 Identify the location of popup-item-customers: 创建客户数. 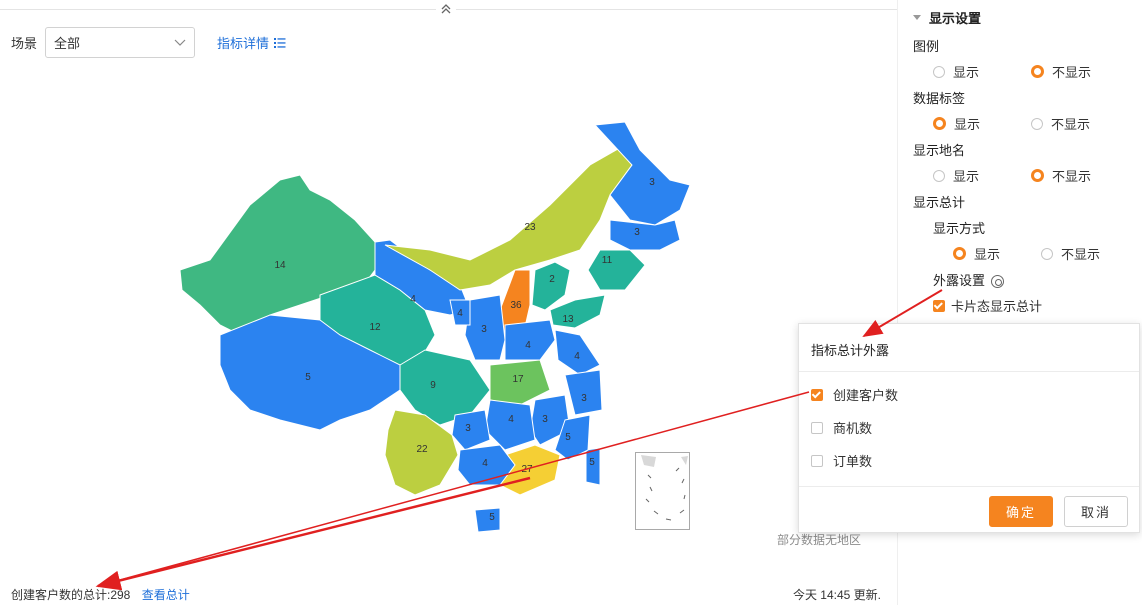
(854, 394).